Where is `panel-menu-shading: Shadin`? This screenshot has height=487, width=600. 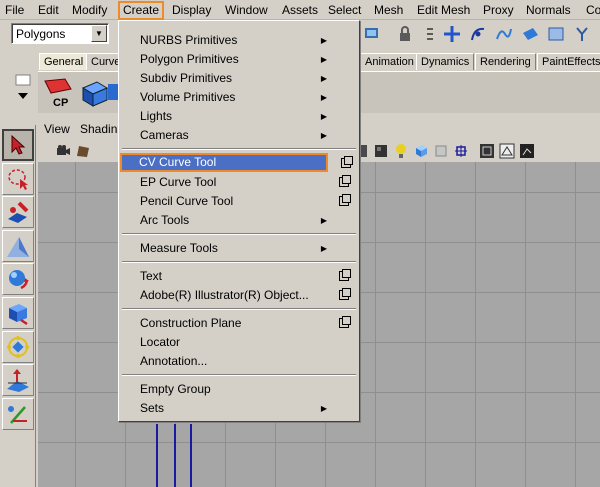
panel-menu-shading: Shadin is located at coordinates (98, 129).